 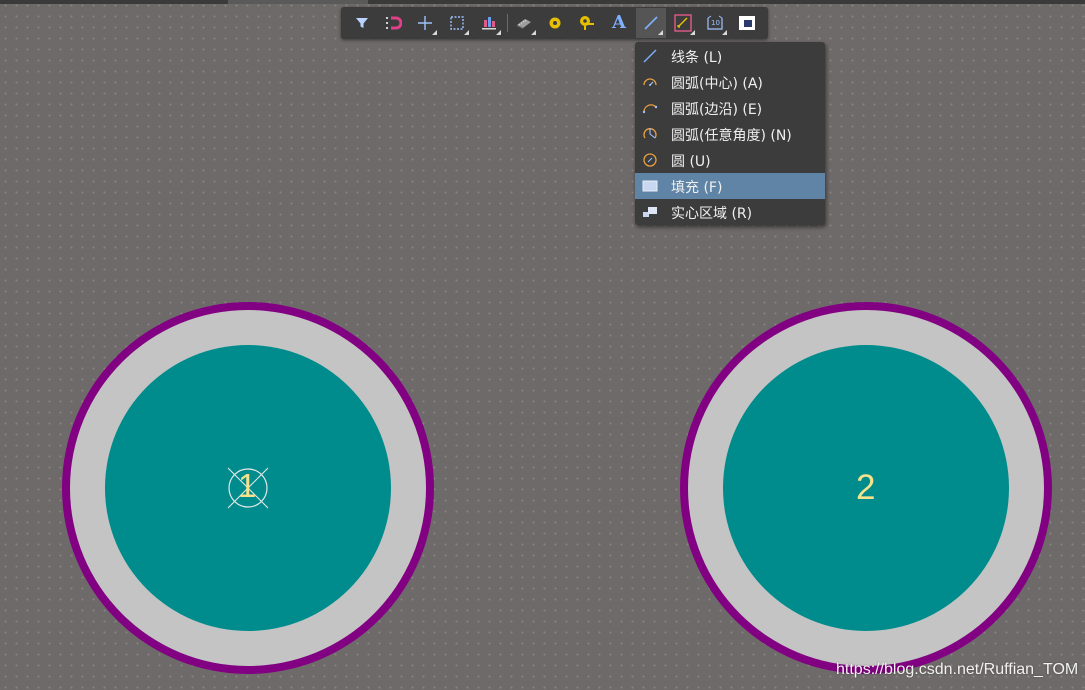 What do you see at coordinates (650, 160) in the screenshot?
I see `circle-icon` at bounding box center [650, 160].